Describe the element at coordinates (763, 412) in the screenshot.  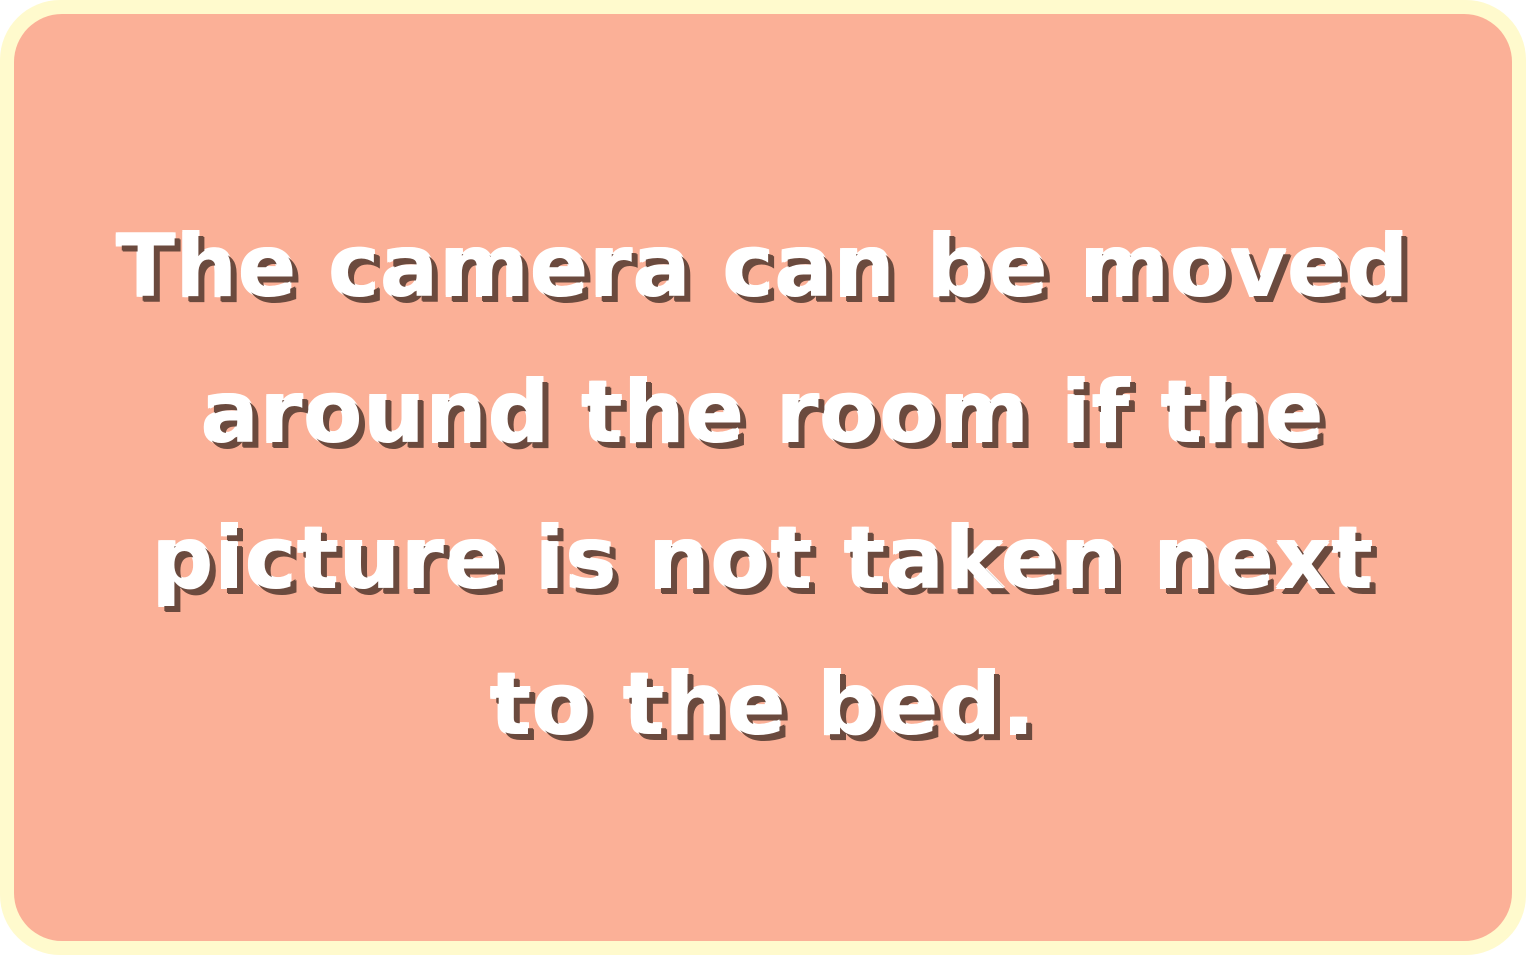
I see `dialog-line-2: around the room if the` at that location.